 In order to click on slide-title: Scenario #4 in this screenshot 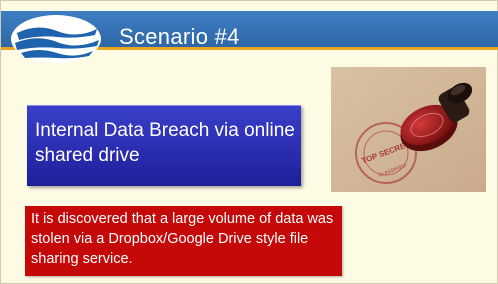, I will do `click(179, 36)`.